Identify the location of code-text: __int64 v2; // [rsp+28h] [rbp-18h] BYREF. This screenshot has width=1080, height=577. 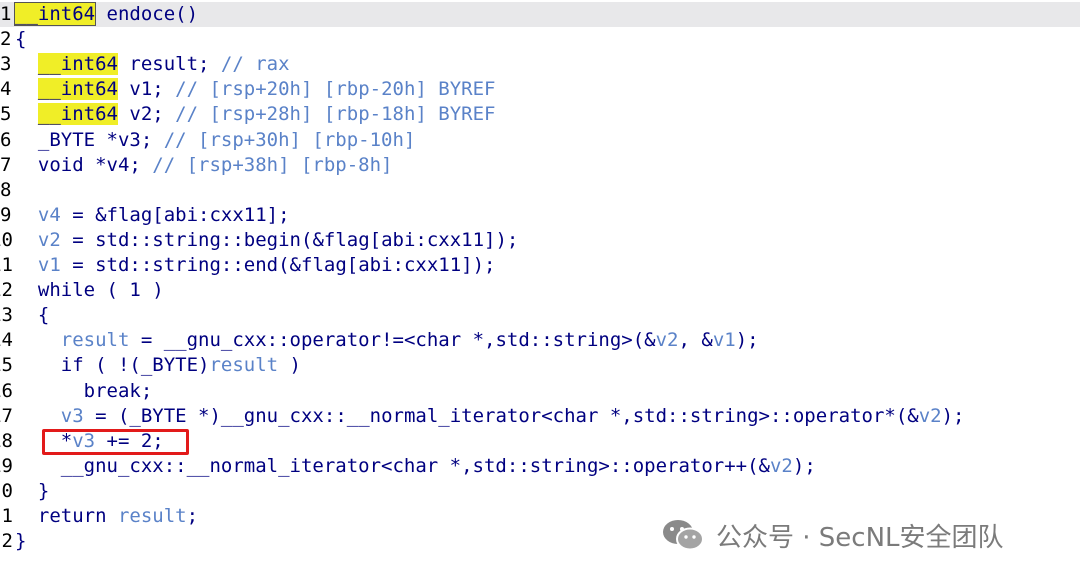
(255, 114).